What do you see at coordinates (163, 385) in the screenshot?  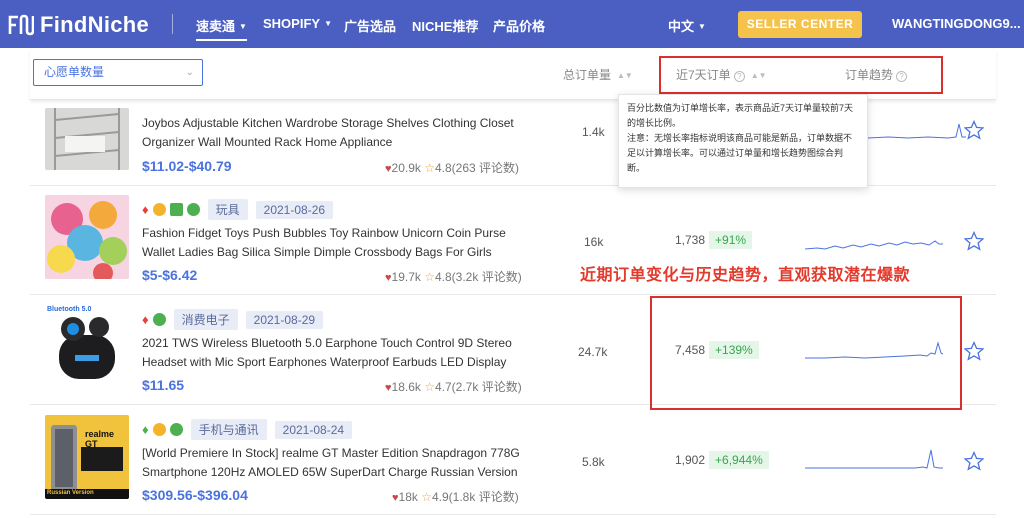 I see `product-price: $11.65` at bounding box center [163, 385].